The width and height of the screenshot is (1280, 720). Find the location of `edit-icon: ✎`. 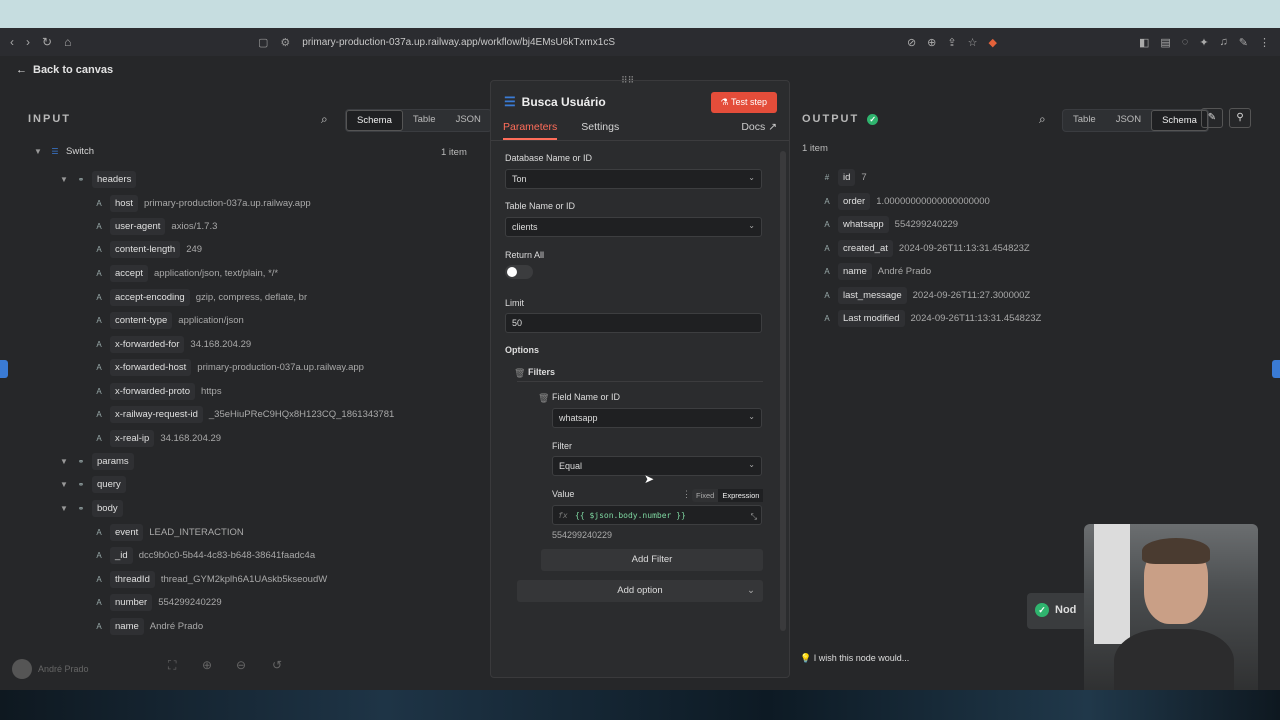

edit-icon: ✎ is located at coordinates (1212, 118).